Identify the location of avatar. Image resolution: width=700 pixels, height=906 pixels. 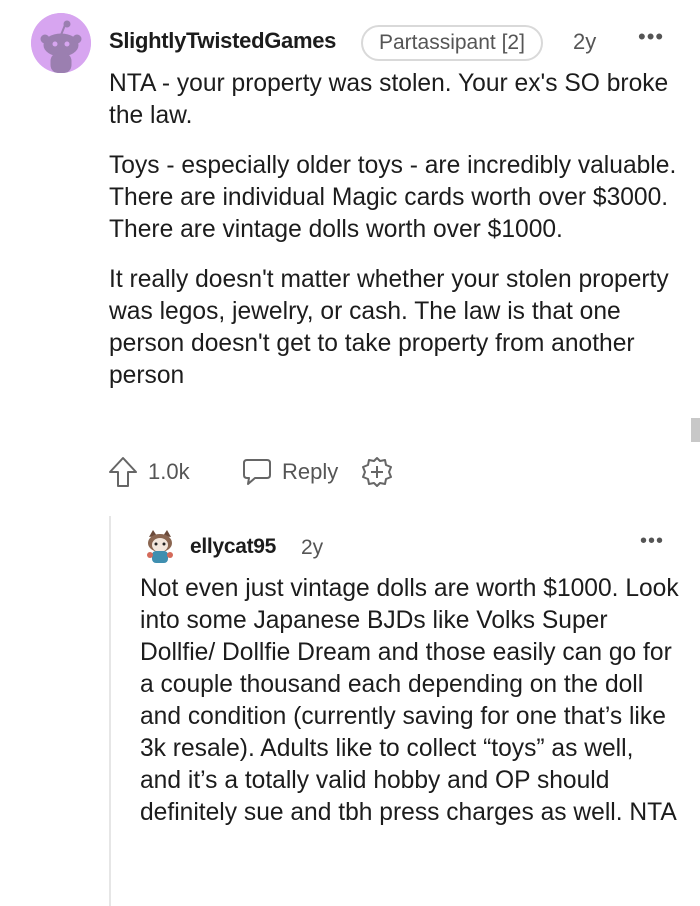
(61, 43).